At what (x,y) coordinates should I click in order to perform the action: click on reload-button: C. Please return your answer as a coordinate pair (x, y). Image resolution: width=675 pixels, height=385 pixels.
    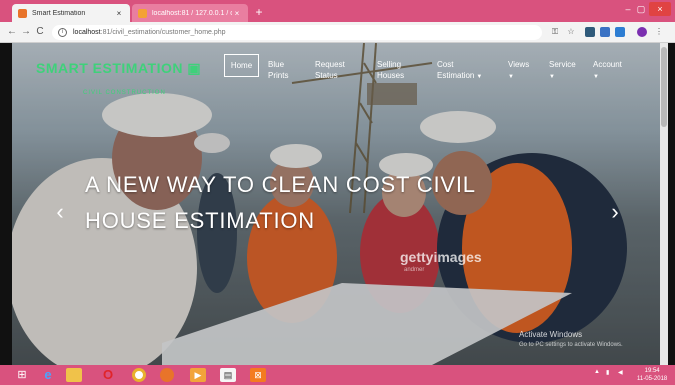
    Looking at the image, I should click on (40, 31).